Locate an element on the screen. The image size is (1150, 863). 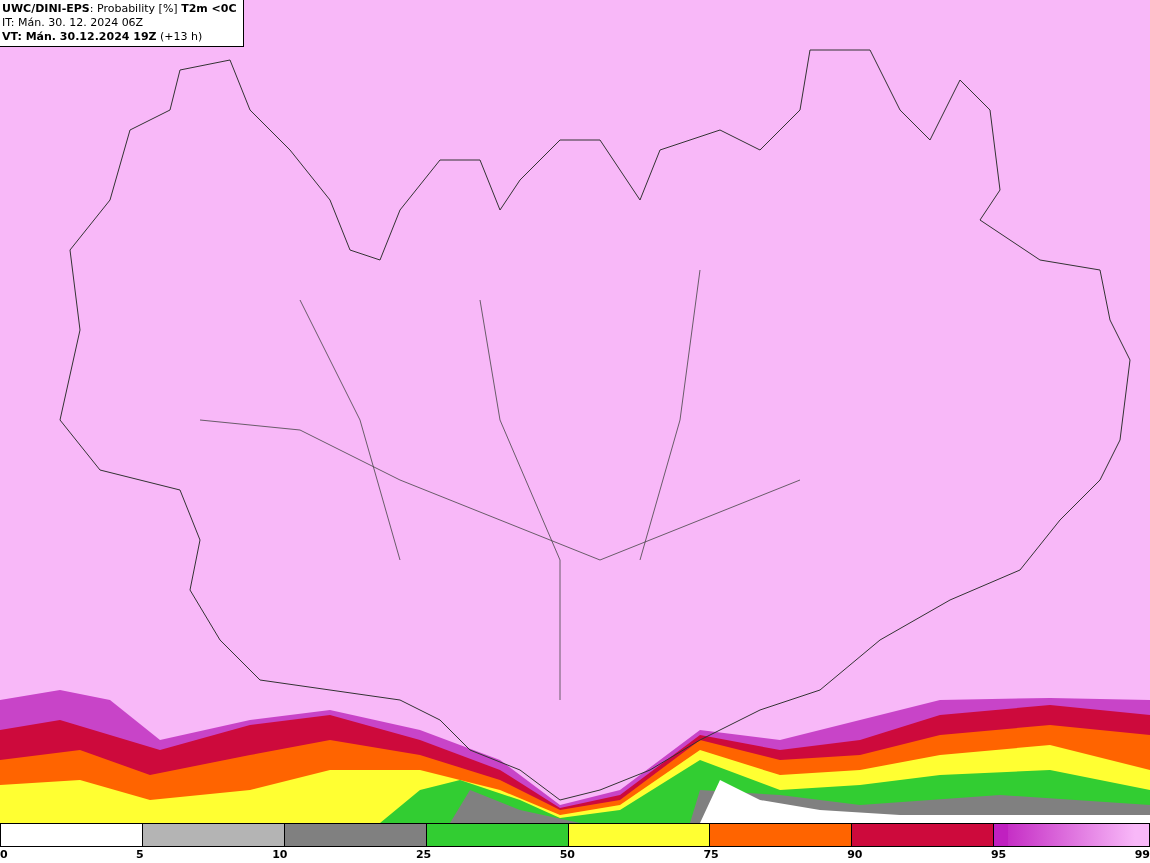
header-text: VT: Mán. 30.12.2024 19Z (+13 h) is located at coordinates (103, 37).